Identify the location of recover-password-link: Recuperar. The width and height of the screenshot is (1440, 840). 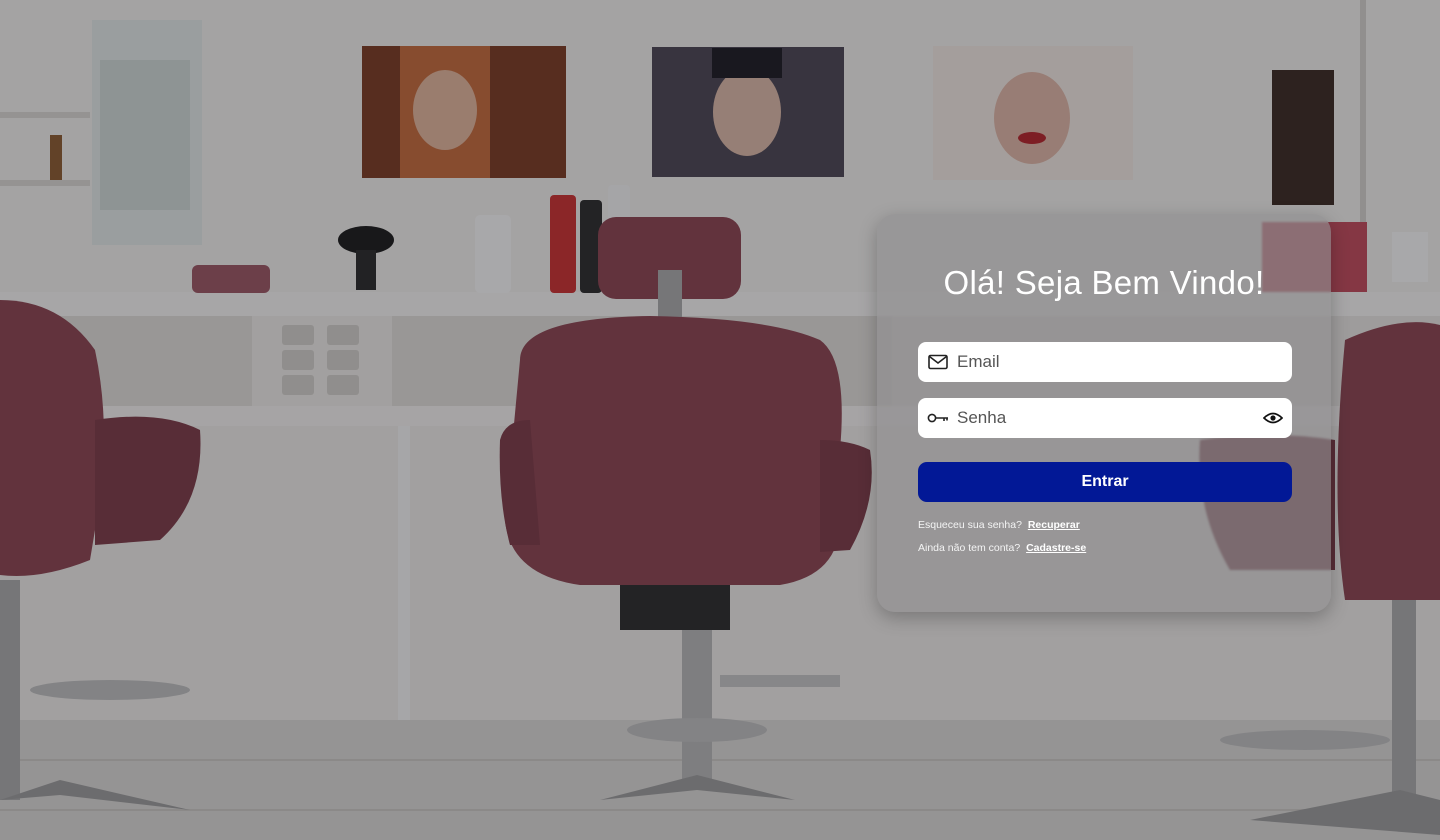
(1054, 525).